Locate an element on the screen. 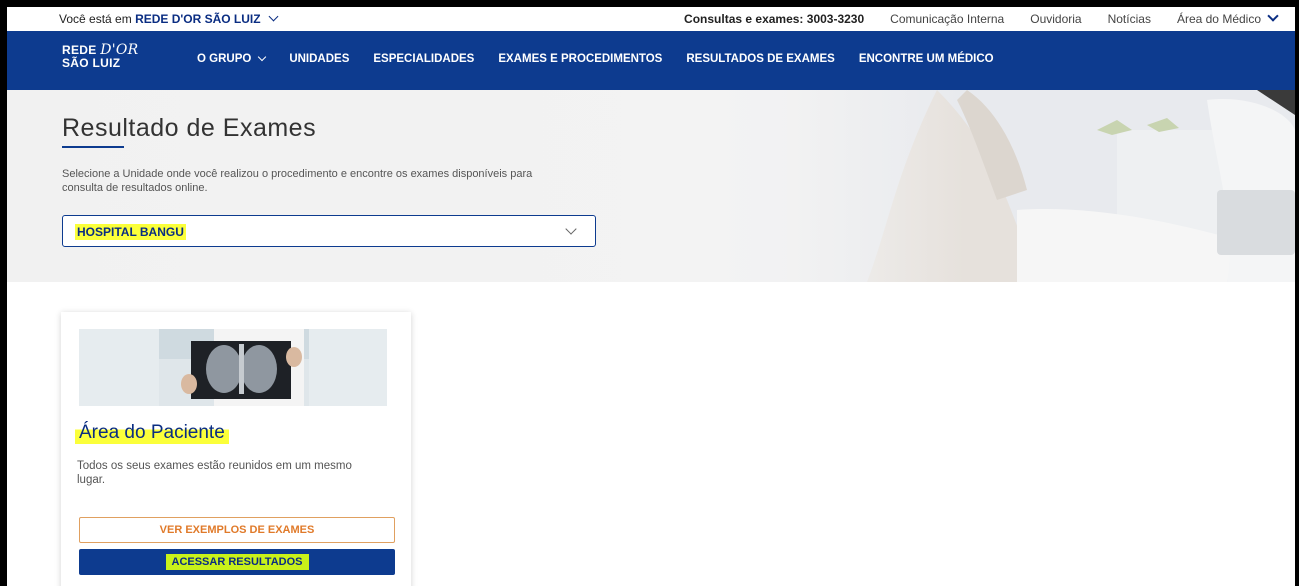 Image resolution: width=1299 pixels, height=586 pixels. news-link: Notícias is located at coordinates (1129, 19).